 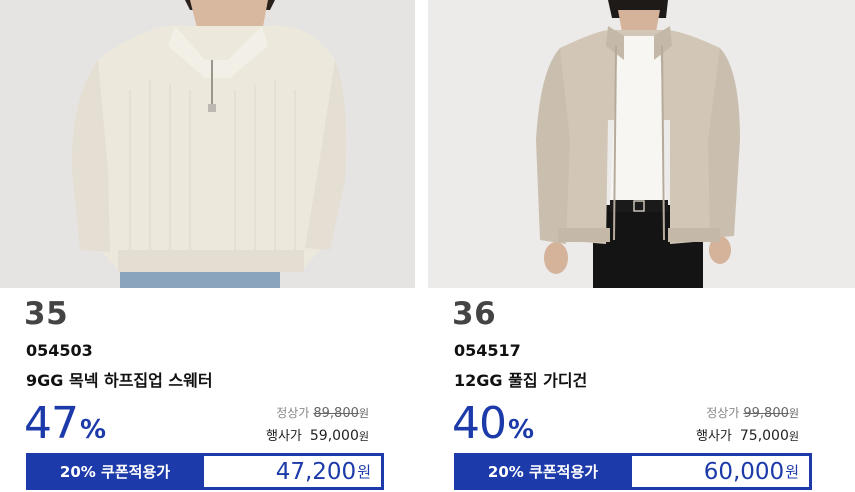 I want to click on discount-value: 47, so click(x=51, y=423).